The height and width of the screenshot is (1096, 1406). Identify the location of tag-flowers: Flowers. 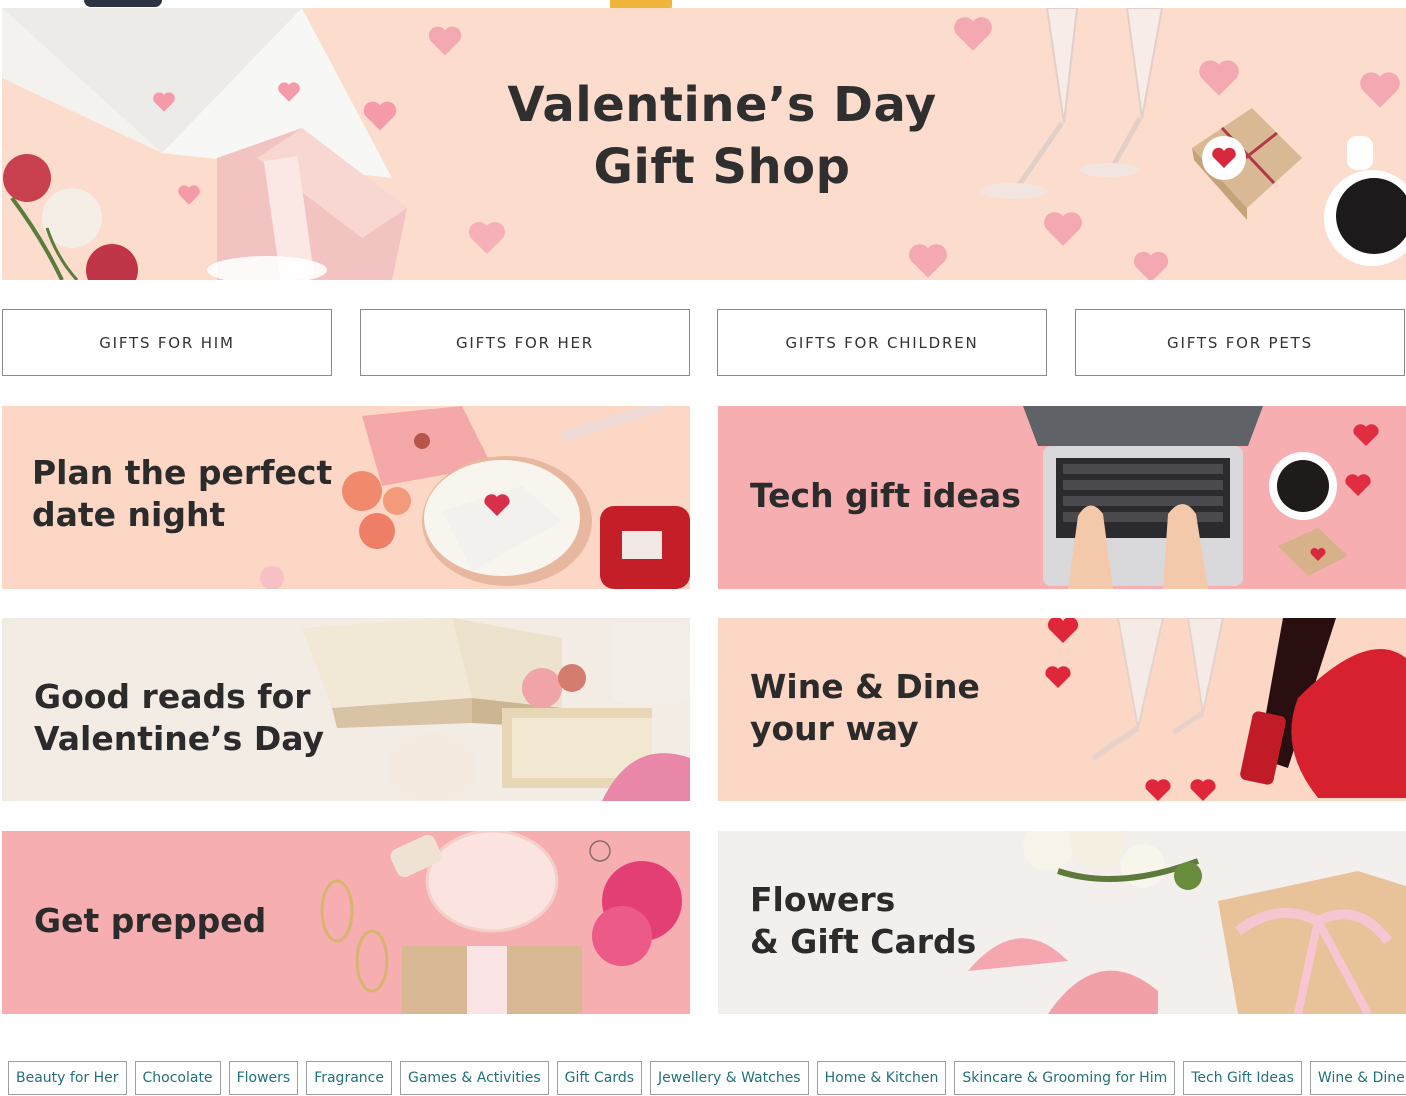
(263, 1078).